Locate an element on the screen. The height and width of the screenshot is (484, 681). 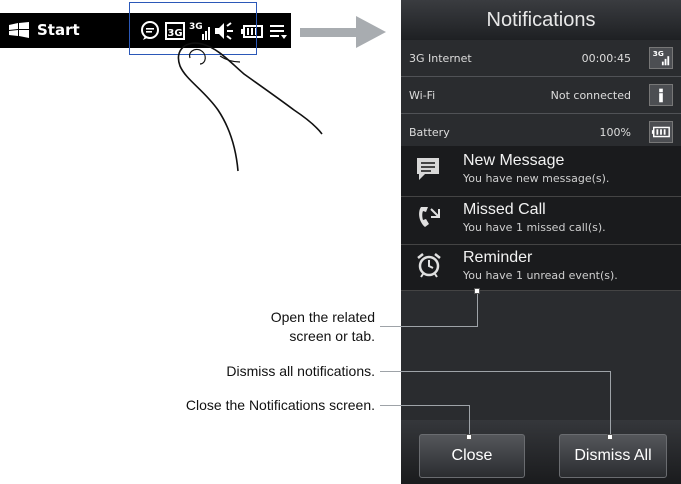
tapping-hand-icon is located at coordinates (250, 107).